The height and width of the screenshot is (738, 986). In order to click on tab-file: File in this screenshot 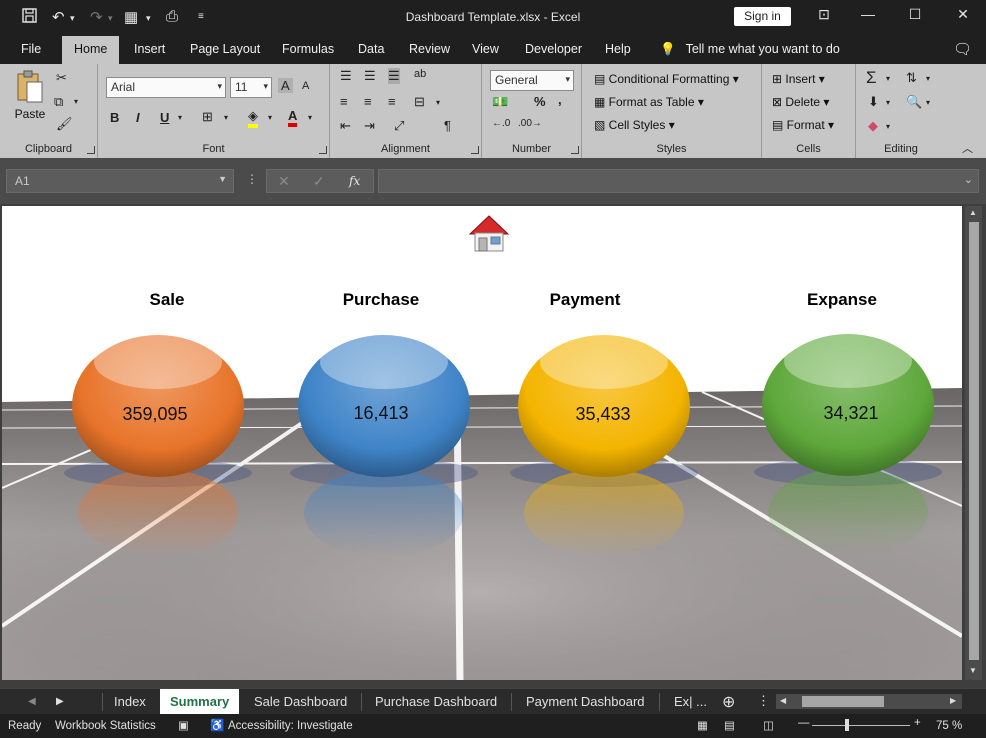, I will do `click(31, 49)`.